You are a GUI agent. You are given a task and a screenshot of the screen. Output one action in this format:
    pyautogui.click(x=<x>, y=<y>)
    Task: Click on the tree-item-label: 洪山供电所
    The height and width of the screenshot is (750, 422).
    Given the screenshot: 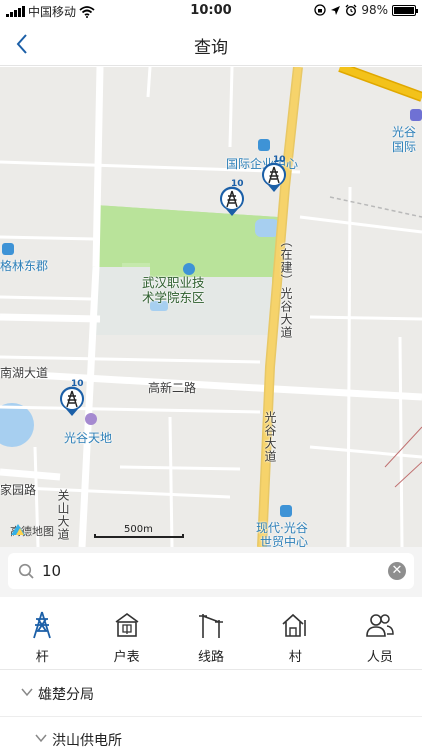 What is the action you would take?
    pyautogui.click(x=87, y=741)
    